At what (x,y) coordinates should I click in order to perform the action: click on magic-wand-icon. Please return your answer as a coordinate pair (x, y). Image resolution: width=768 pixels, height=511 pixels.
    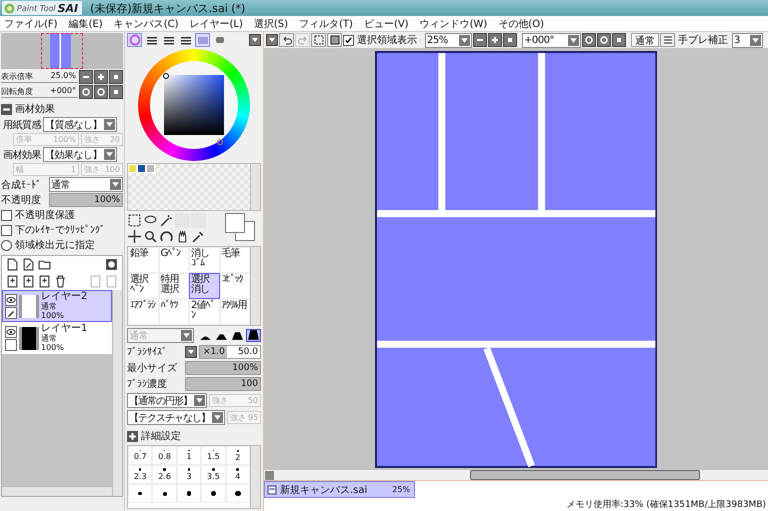
    Looking at the image, I should click on (166, 220).